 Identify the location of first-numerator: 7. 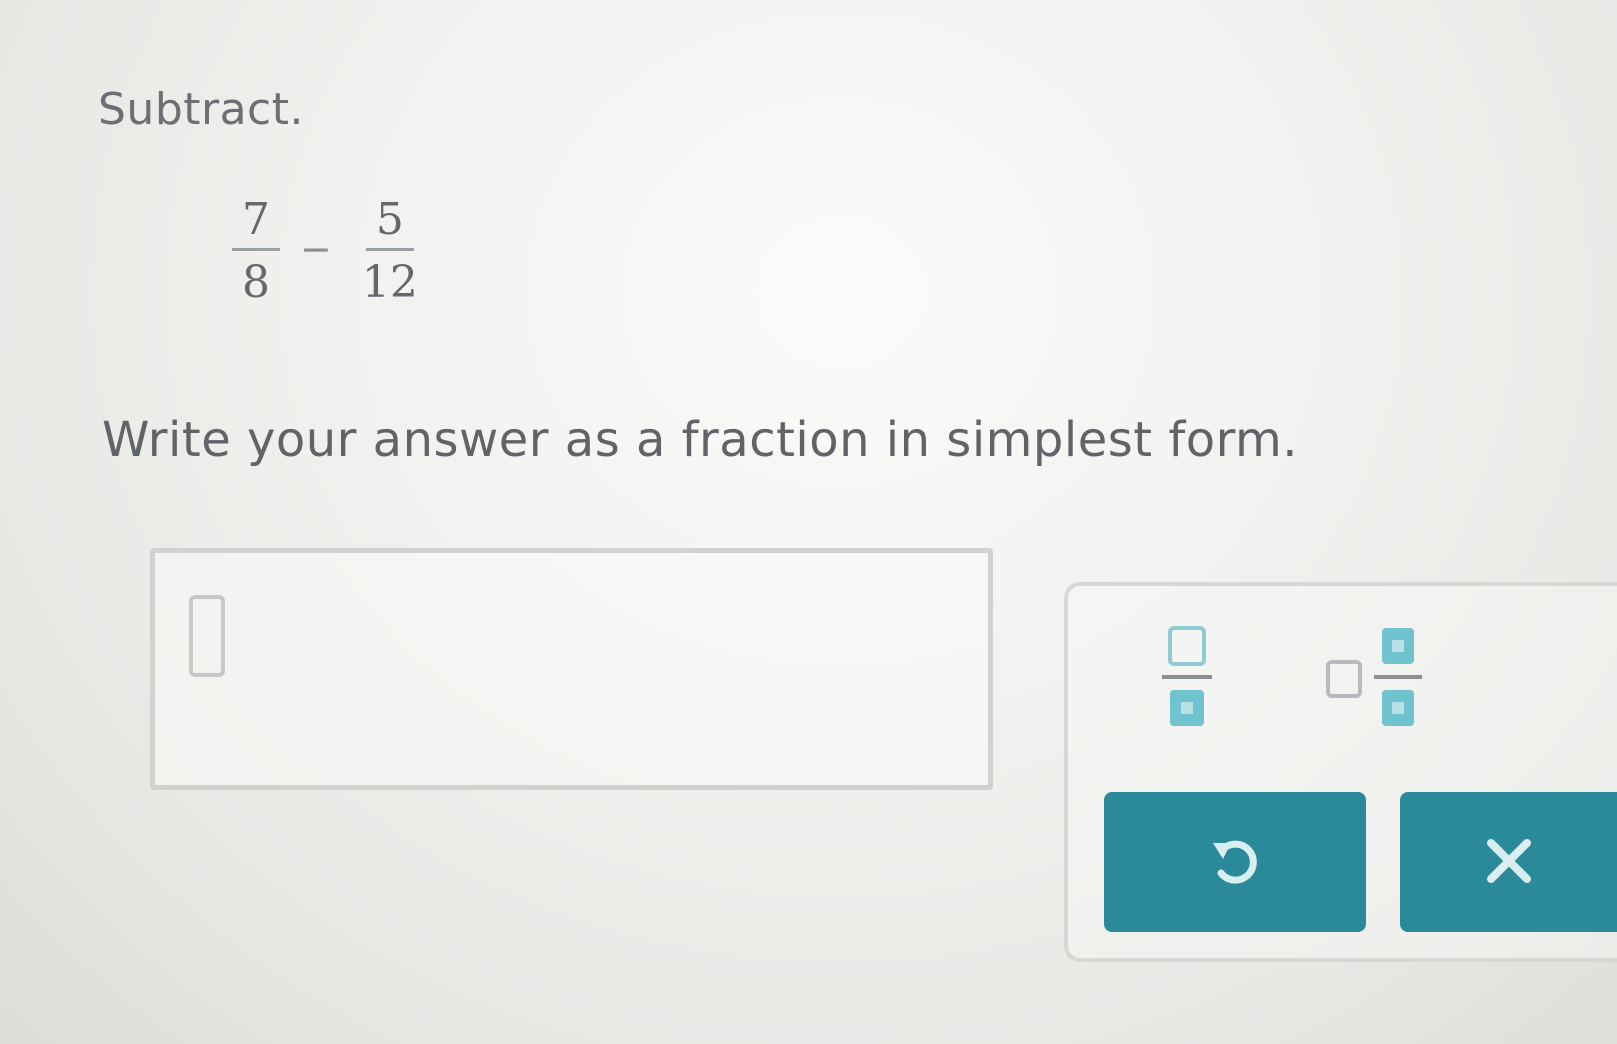
(256, 224).